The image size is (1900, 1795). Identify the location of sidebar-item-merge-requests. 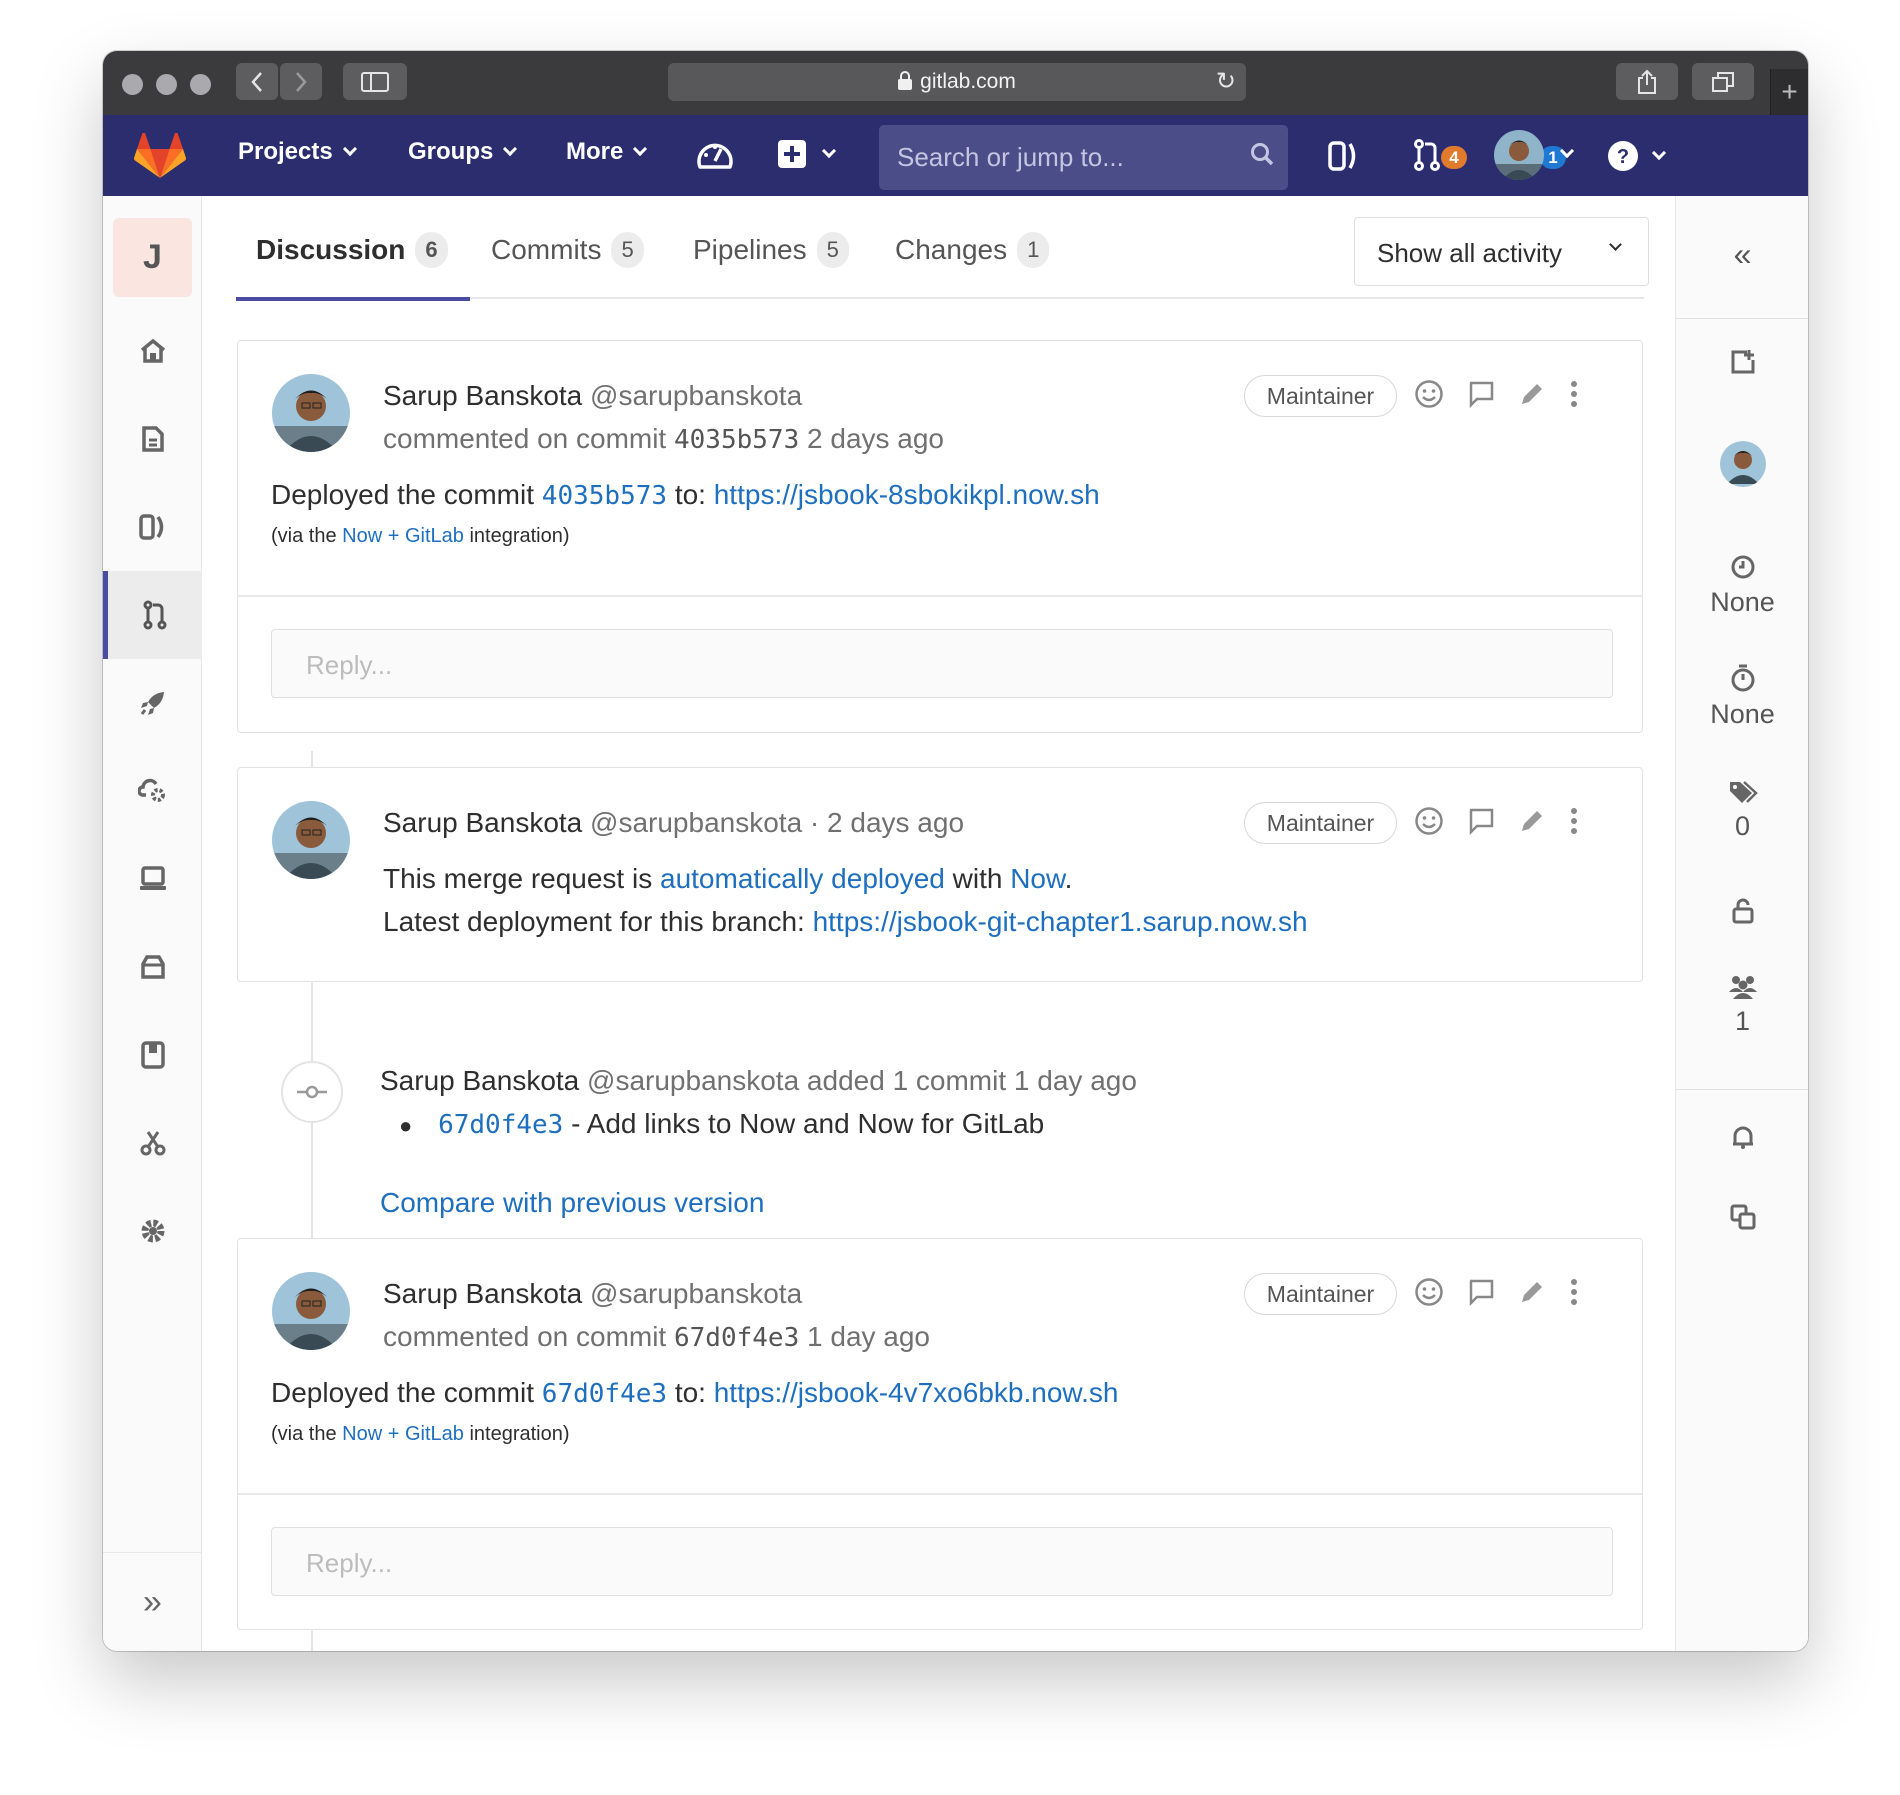
(152, 615).